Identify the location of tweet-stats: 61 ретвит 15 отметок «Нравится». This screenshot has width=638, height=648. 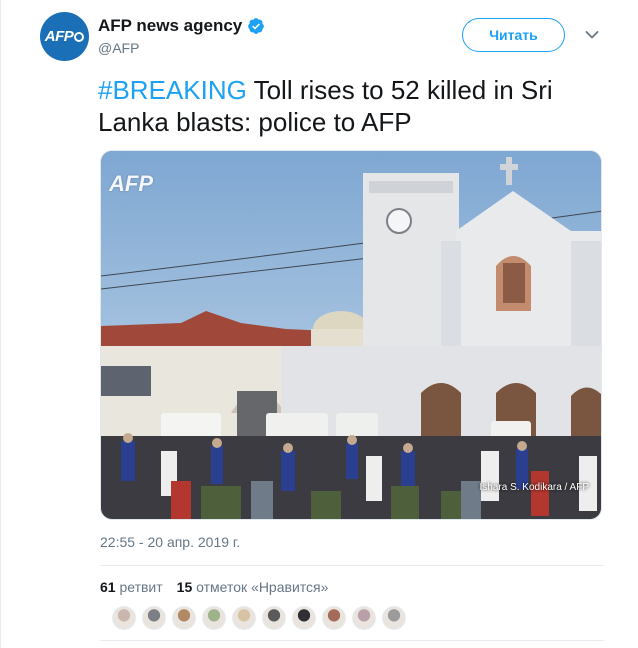
(214, 587).